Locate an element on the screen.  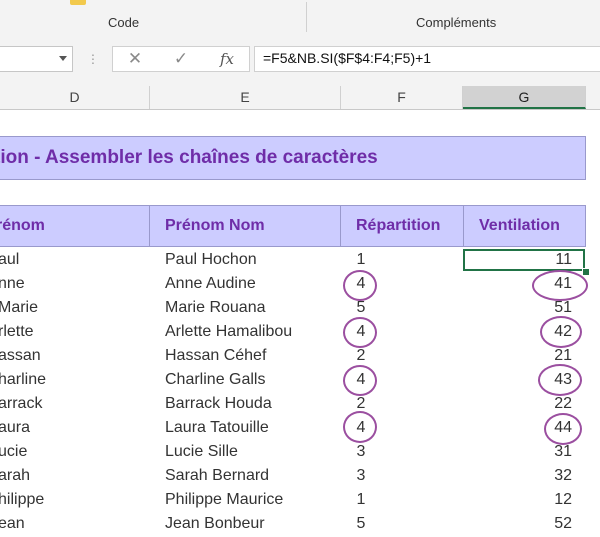
cell-prenom-nom: Jean Bonbeur is located at coordinates (215, 524).